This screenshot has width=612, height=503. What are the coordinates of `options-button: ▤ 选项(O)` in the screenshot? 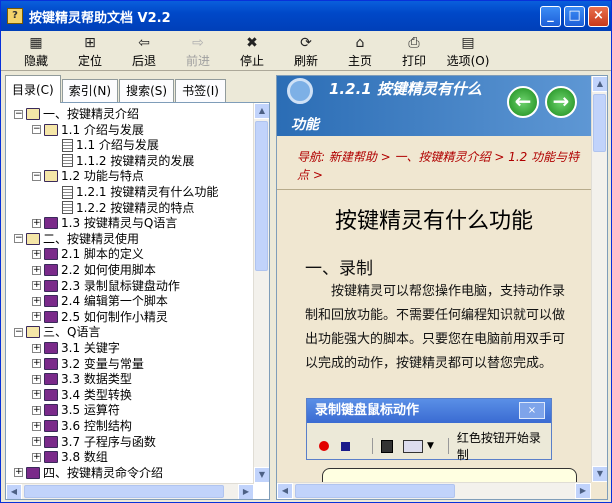 It's located at (468, 51).